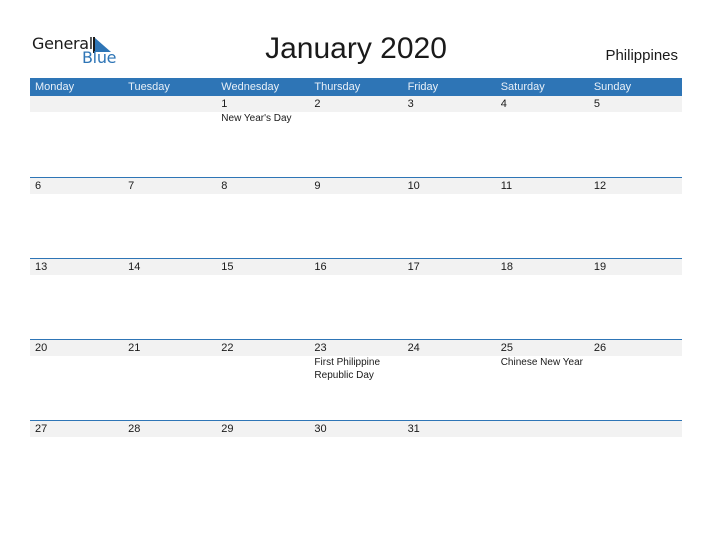 The width and height of the screenshot is (712, 550). Describe the element at coordinates (356, 104) in the screenshot. I see `day-number-row: 1 2 3 4 5` at that location.